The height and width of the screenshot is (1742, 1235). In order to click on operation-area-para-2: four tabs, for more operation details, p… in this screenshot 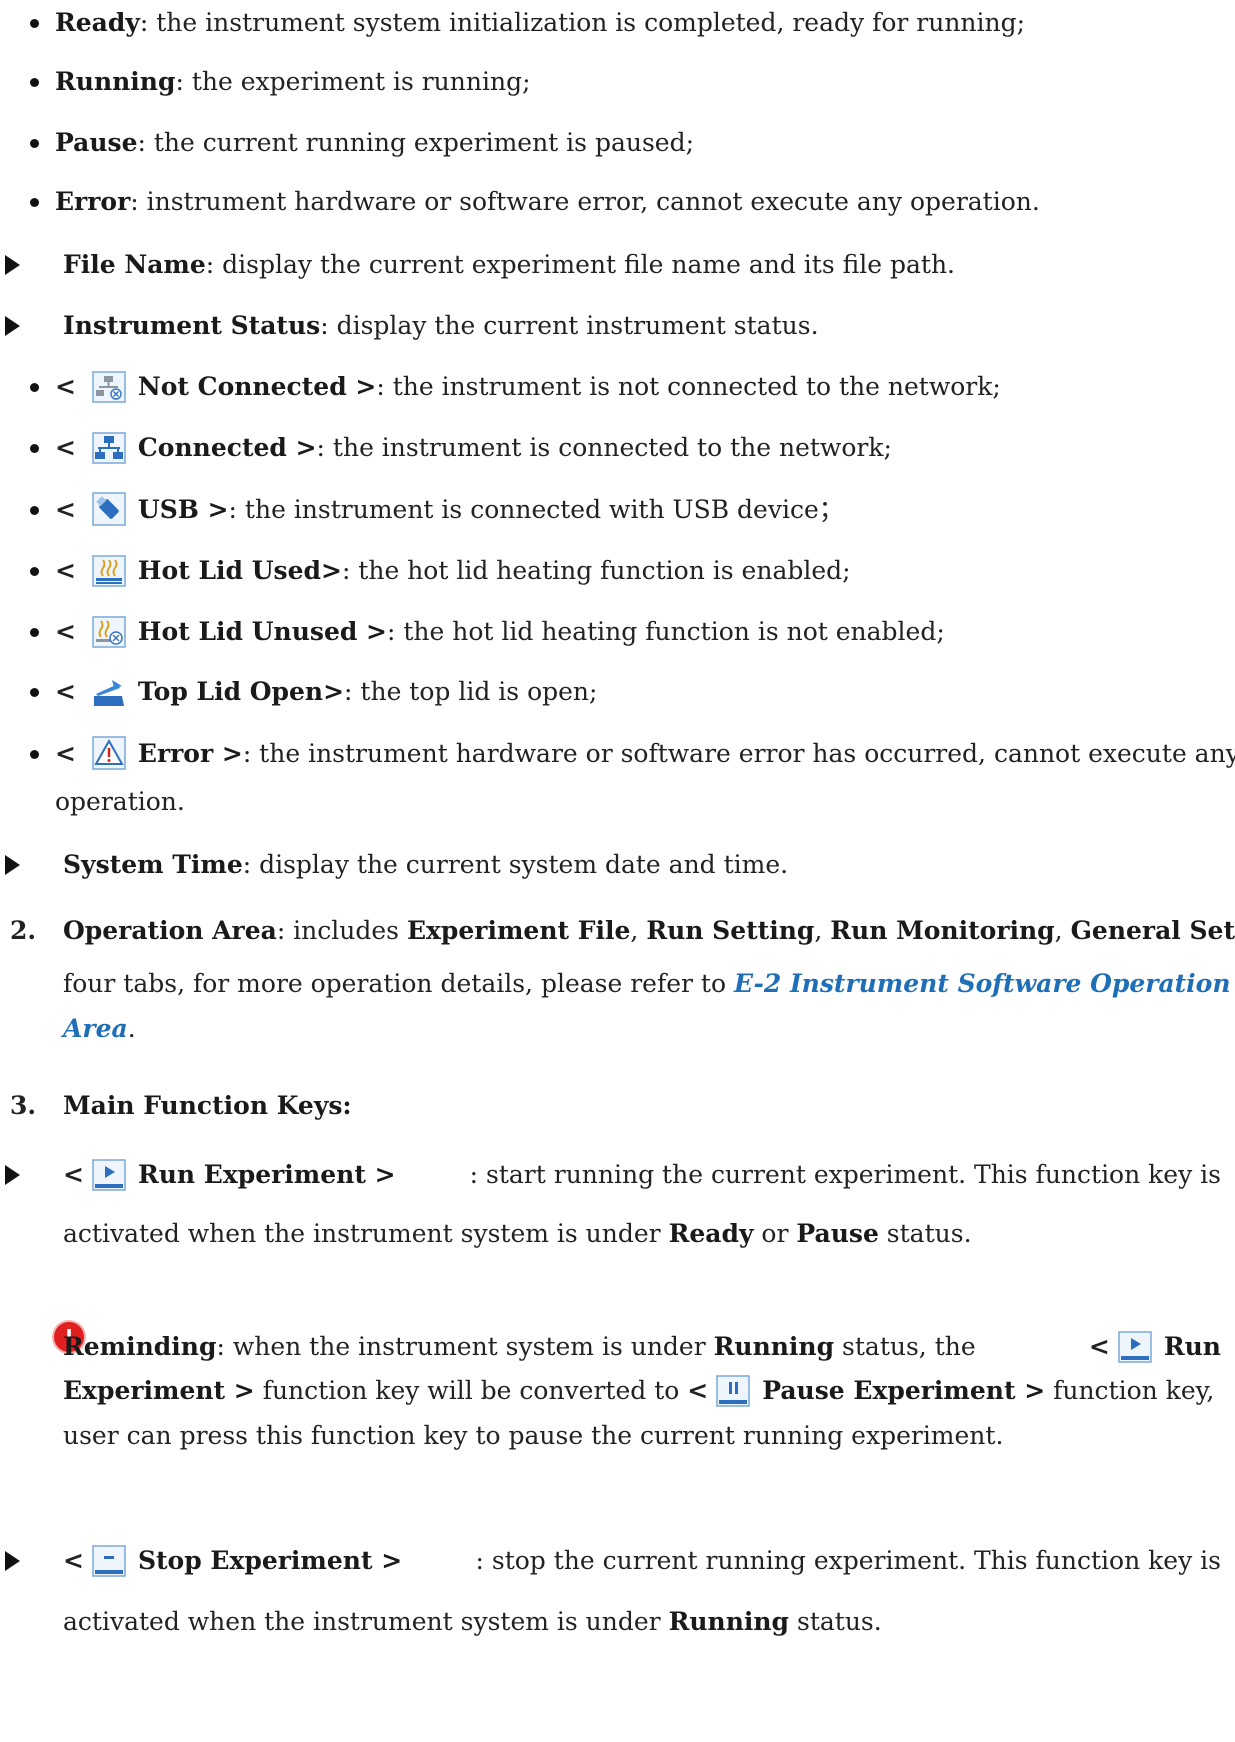, I will do `click(647, 983)`.